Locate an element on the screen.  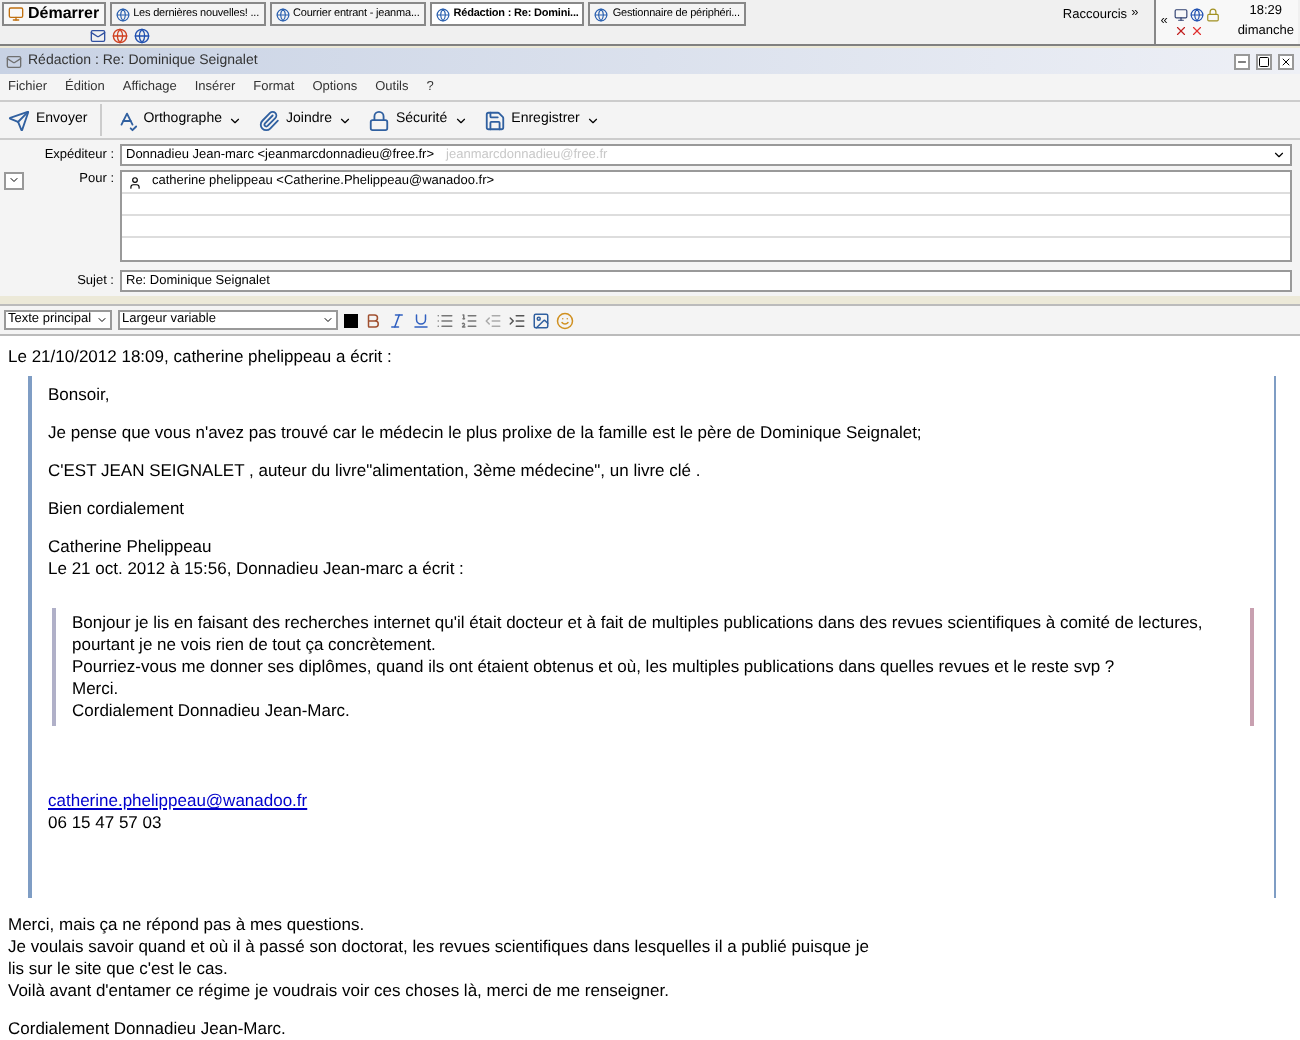
quote-line: Le 21 oct. 2012 à 15:56, Donnadieu Jean-marc a écrit : is located at coordinates (257, 568).